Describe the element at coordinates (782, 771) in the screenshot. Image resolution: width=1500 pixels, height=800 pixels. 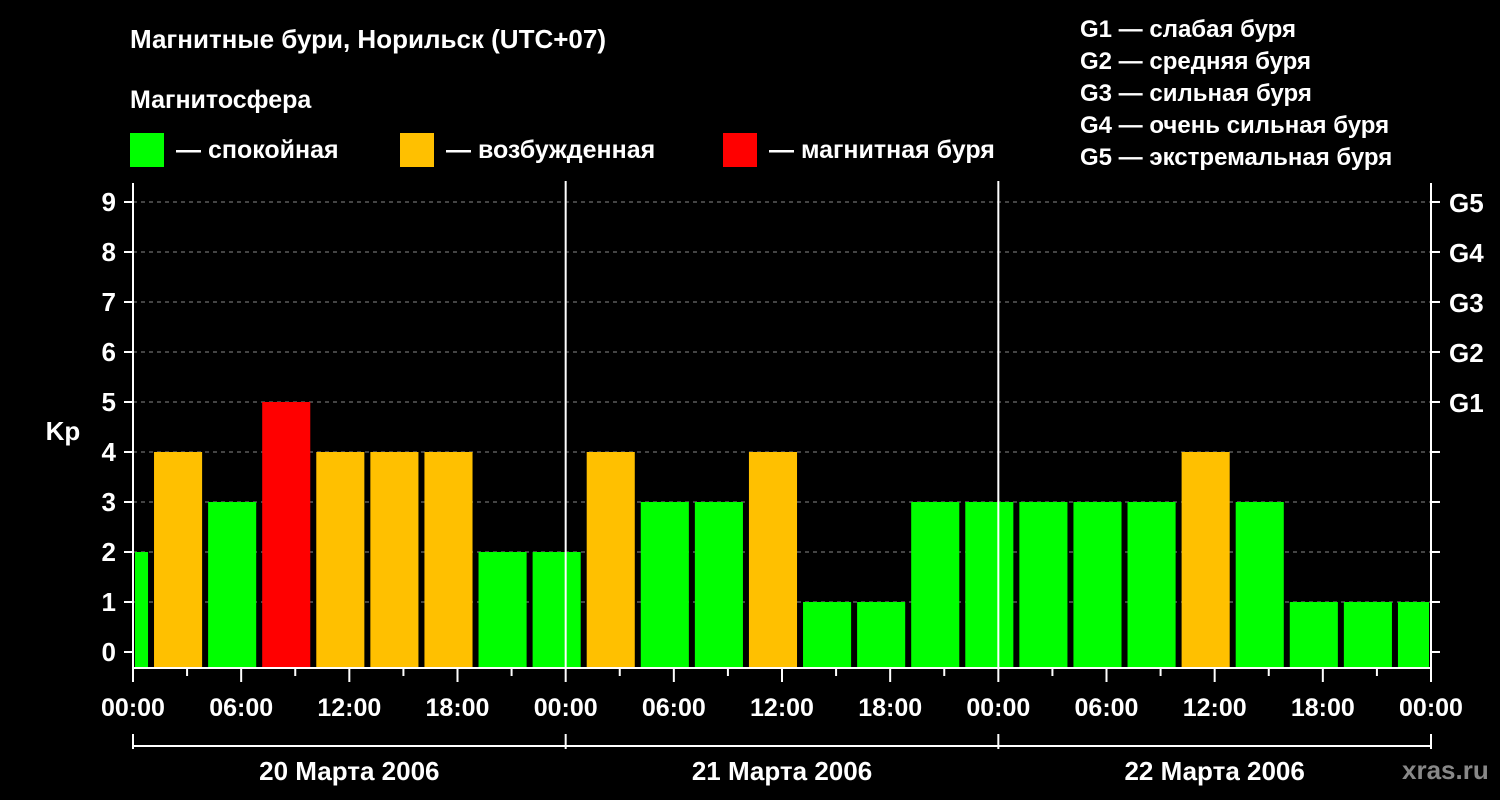
I see `day-label: 21 Марта 2006` at that location.